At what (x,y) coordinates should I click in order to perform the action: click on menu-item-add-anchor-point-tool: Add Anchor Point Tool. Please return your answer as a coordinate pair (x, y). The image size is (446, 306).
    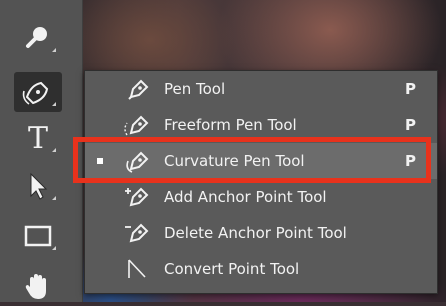
    Looking at the image, I should click on (261, 197).